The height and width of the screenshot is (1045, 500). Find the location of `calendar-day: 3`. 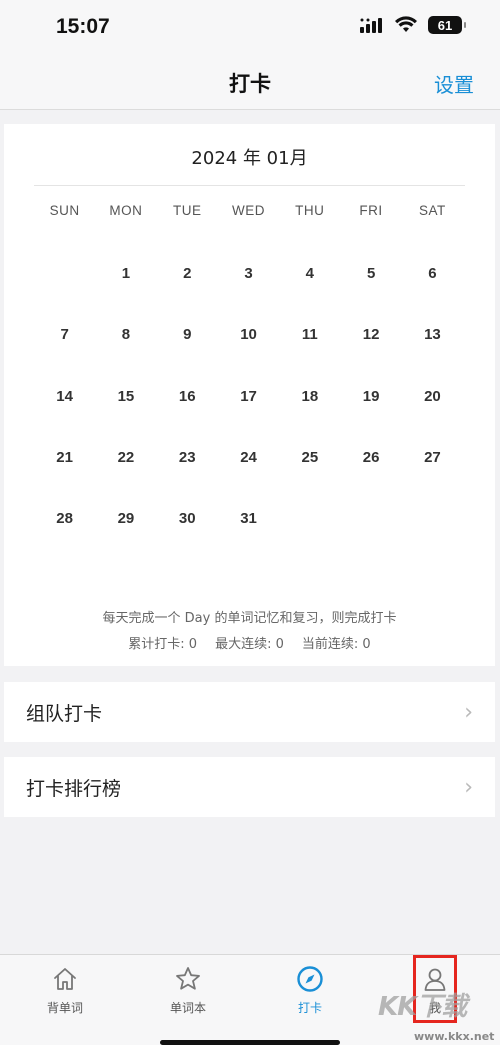

calendar-day: 3 is located at coordinates (248, 273).